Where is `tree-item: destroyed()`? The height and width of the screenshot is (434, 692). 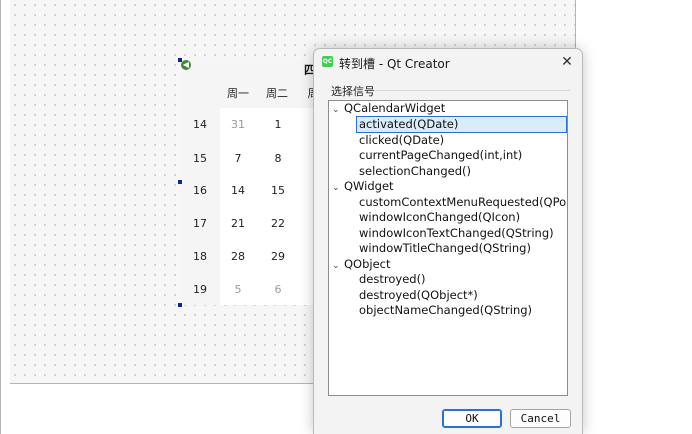 tree-item: destroyed() is located at coordinates (392, 279).